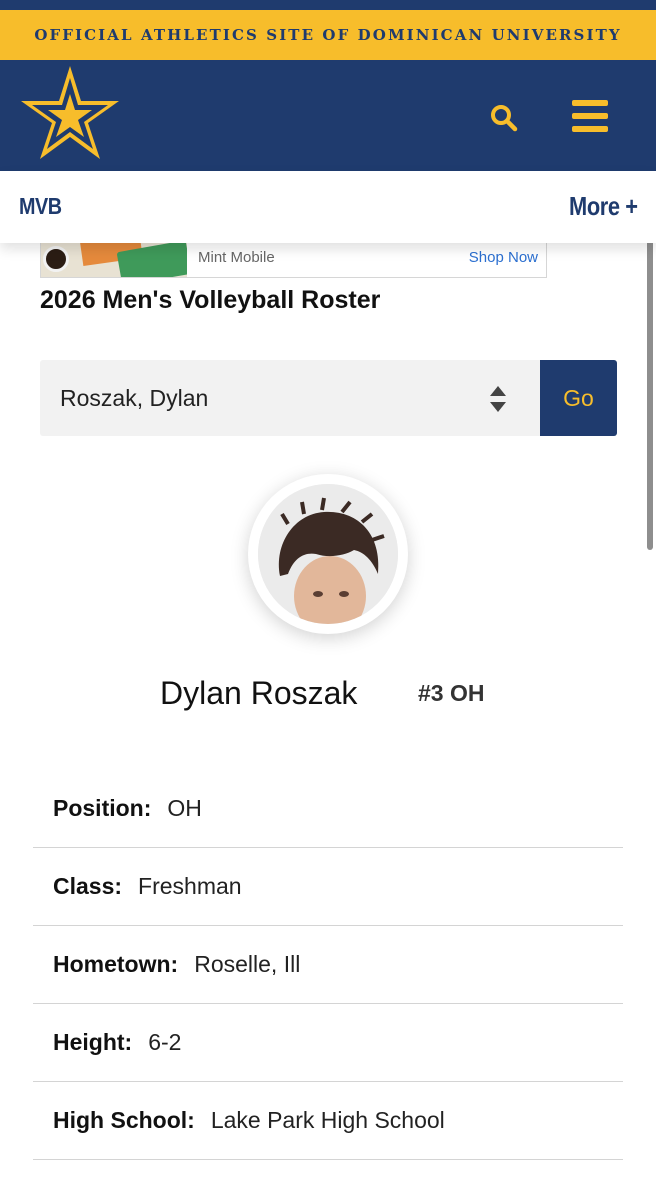 This screenshot has width=656, height=1200. What do you see at coordinates (328, 5) in the screenshot?
I see `top-rule` at bounding box center [328, 5].